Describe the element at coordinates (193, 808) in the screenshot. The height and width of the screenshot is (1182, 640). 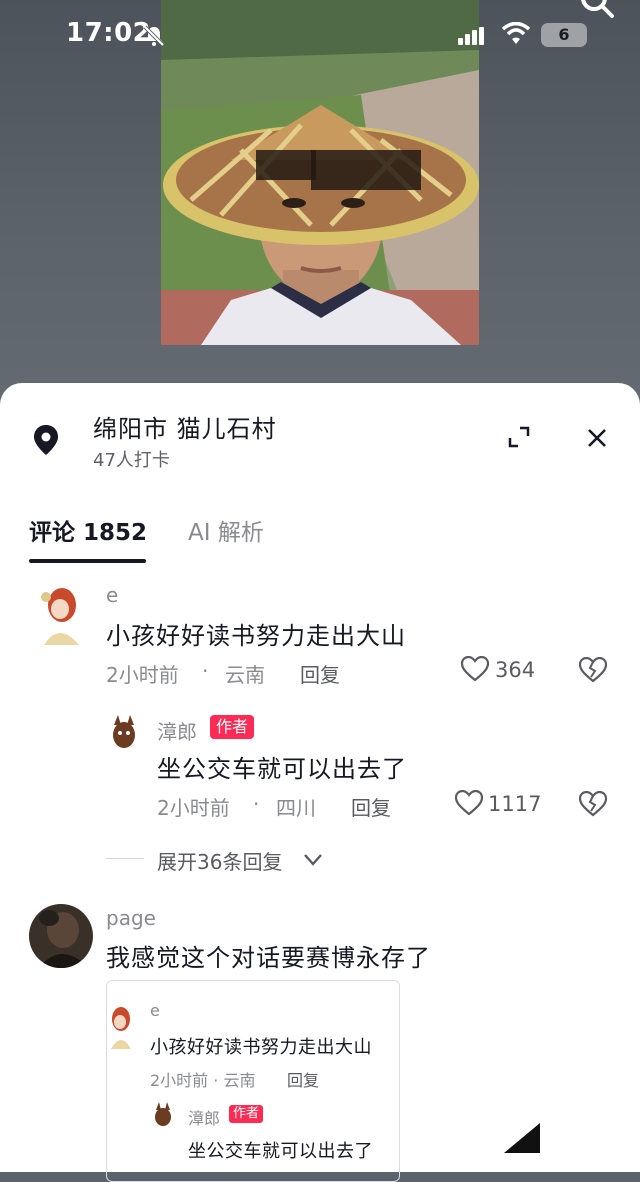
I see `reply-time: 2小时前` at that location.